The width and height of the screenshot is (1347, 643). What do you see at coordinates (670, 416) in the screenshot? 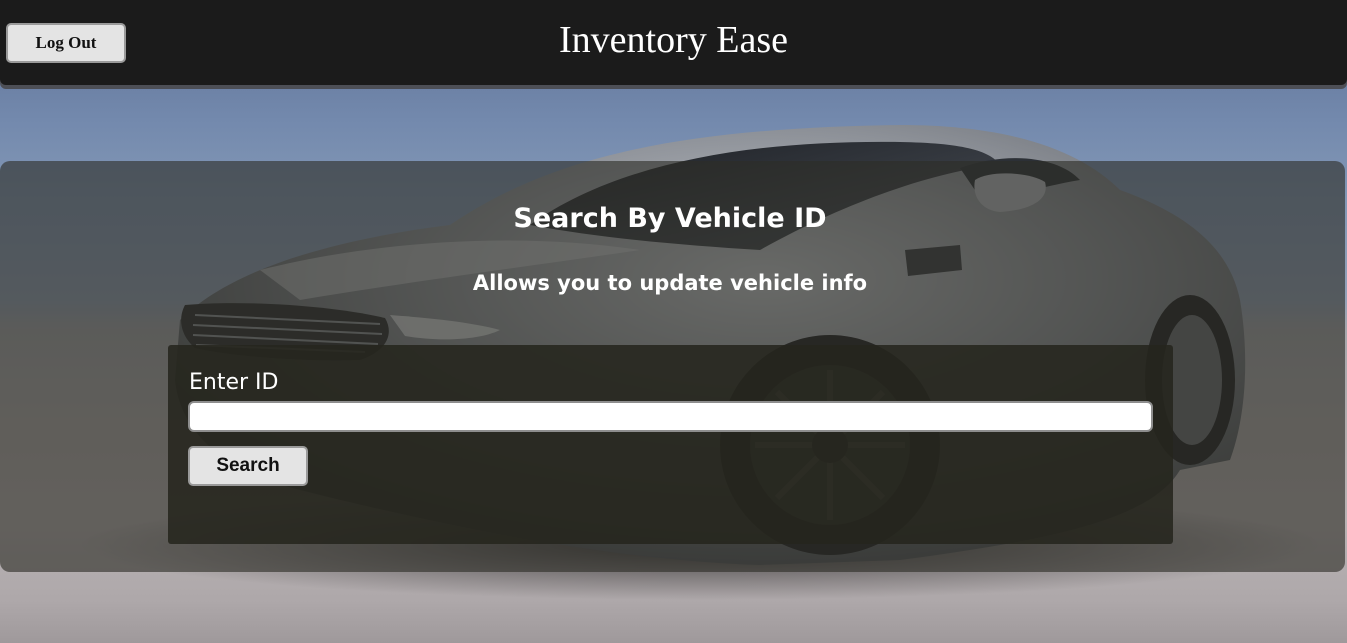
I see `vehicle-id-input` at bounding box center [670, 416].